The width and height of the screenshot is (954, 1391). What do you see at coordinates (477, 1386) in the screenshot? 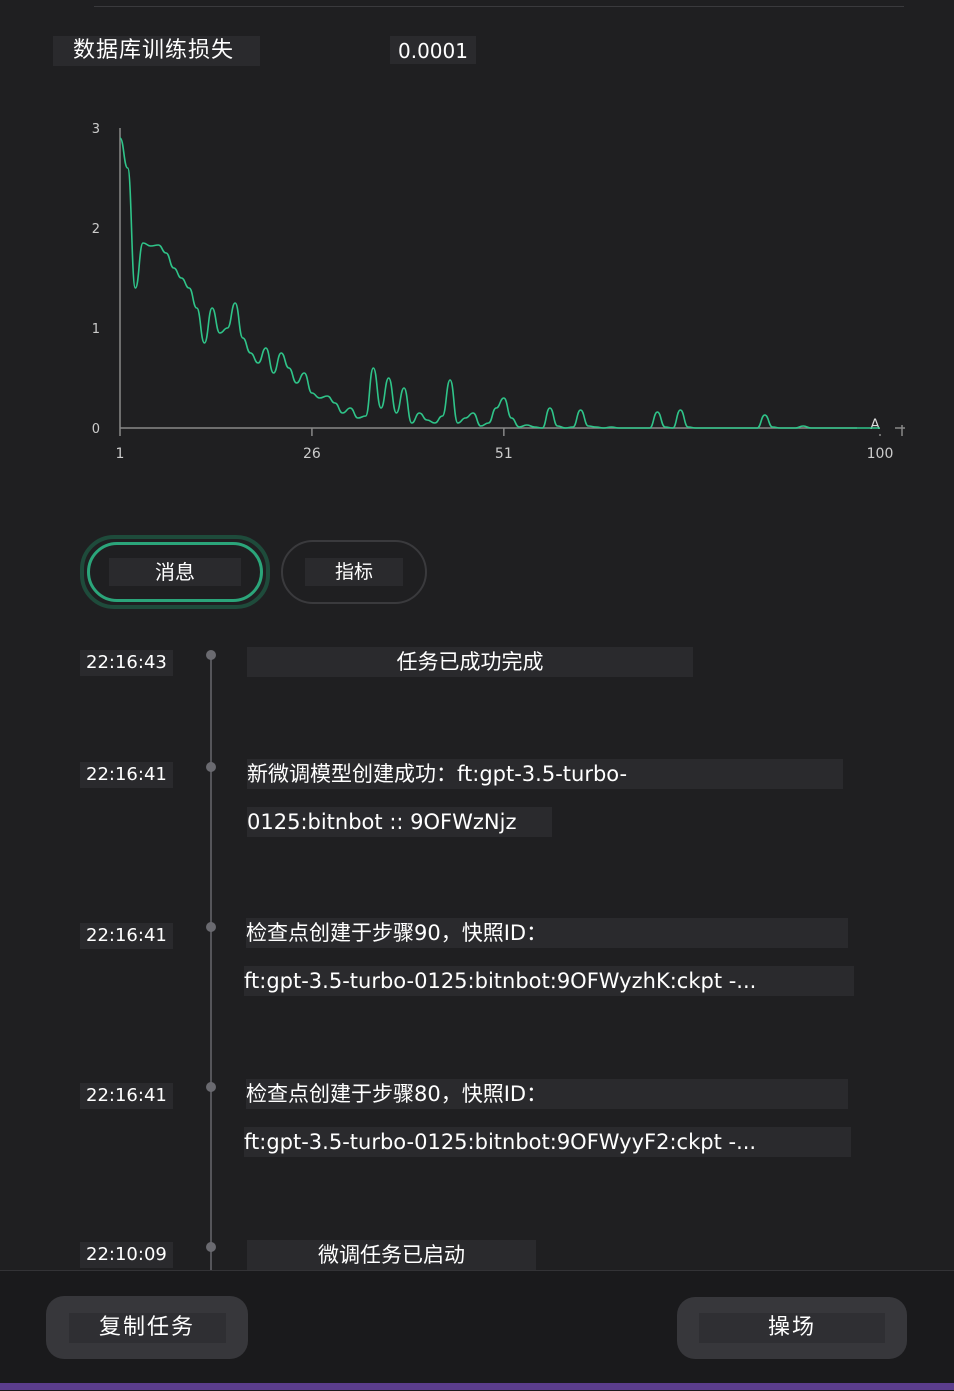
I see `bottom-accent-bar` at bounding box center [477, 1386].